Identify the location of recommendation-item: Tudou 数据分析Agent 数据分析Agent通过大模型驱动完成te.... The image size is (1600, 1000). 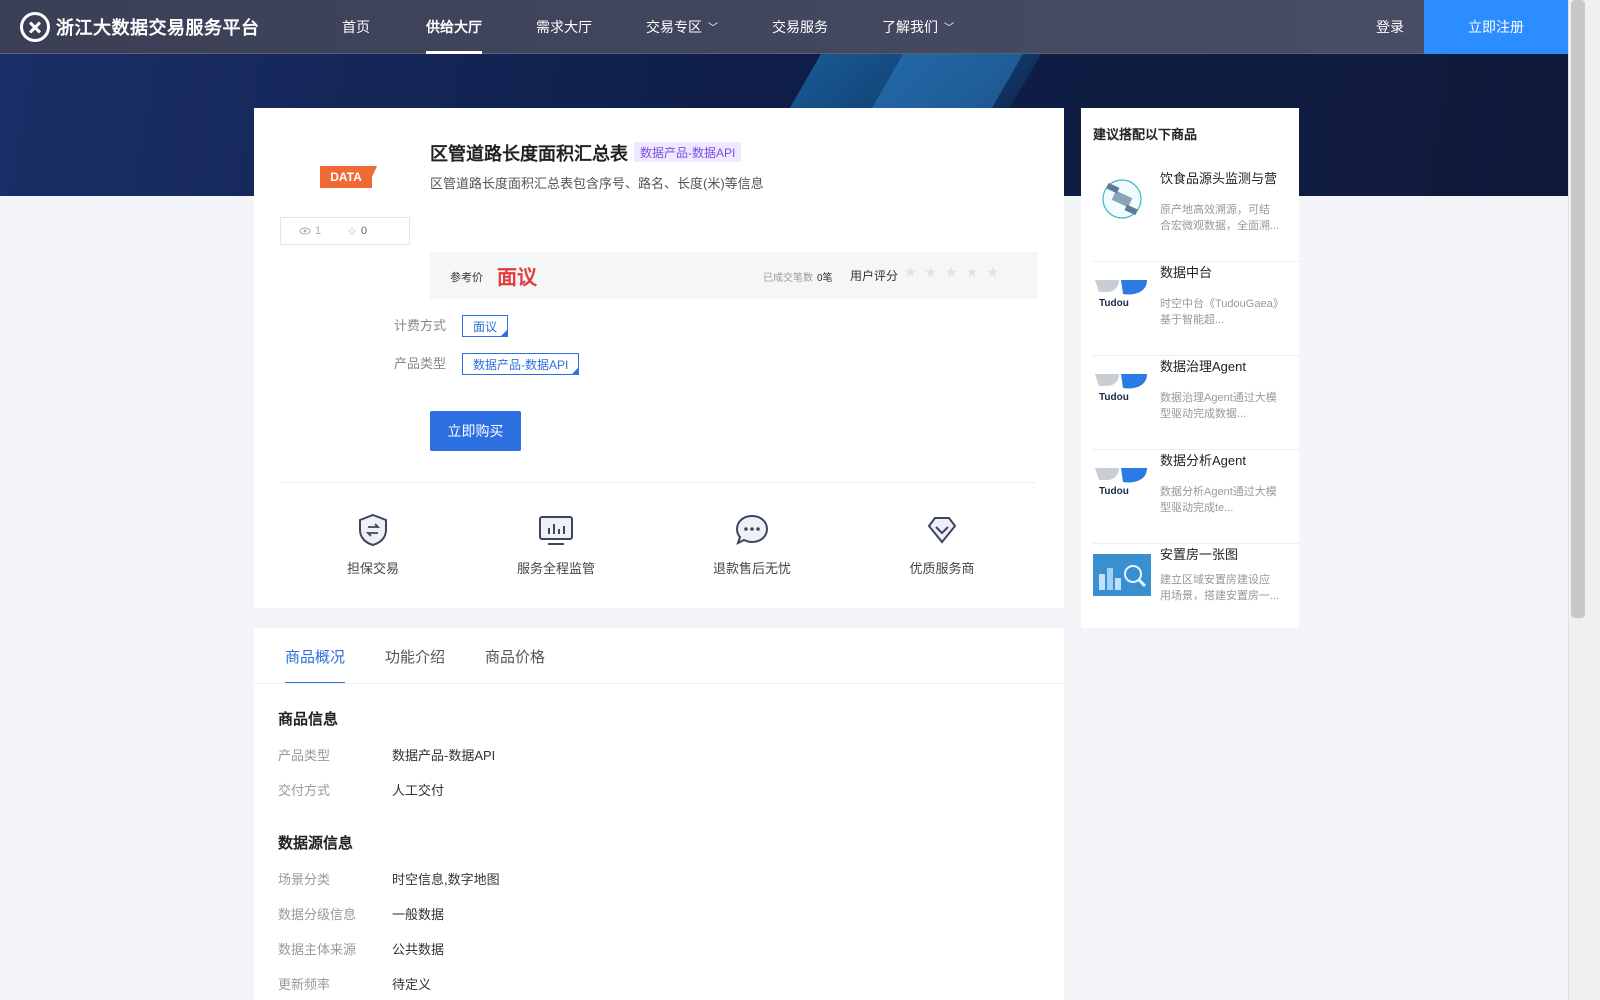
(1196, 497).